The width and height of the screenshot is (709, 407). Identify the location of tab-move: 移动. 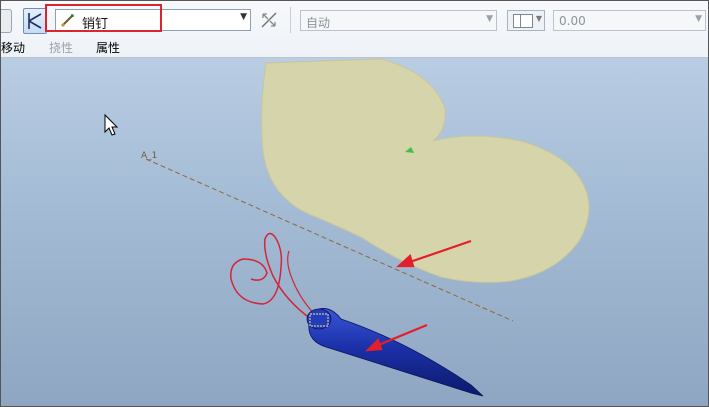
(13, 47).